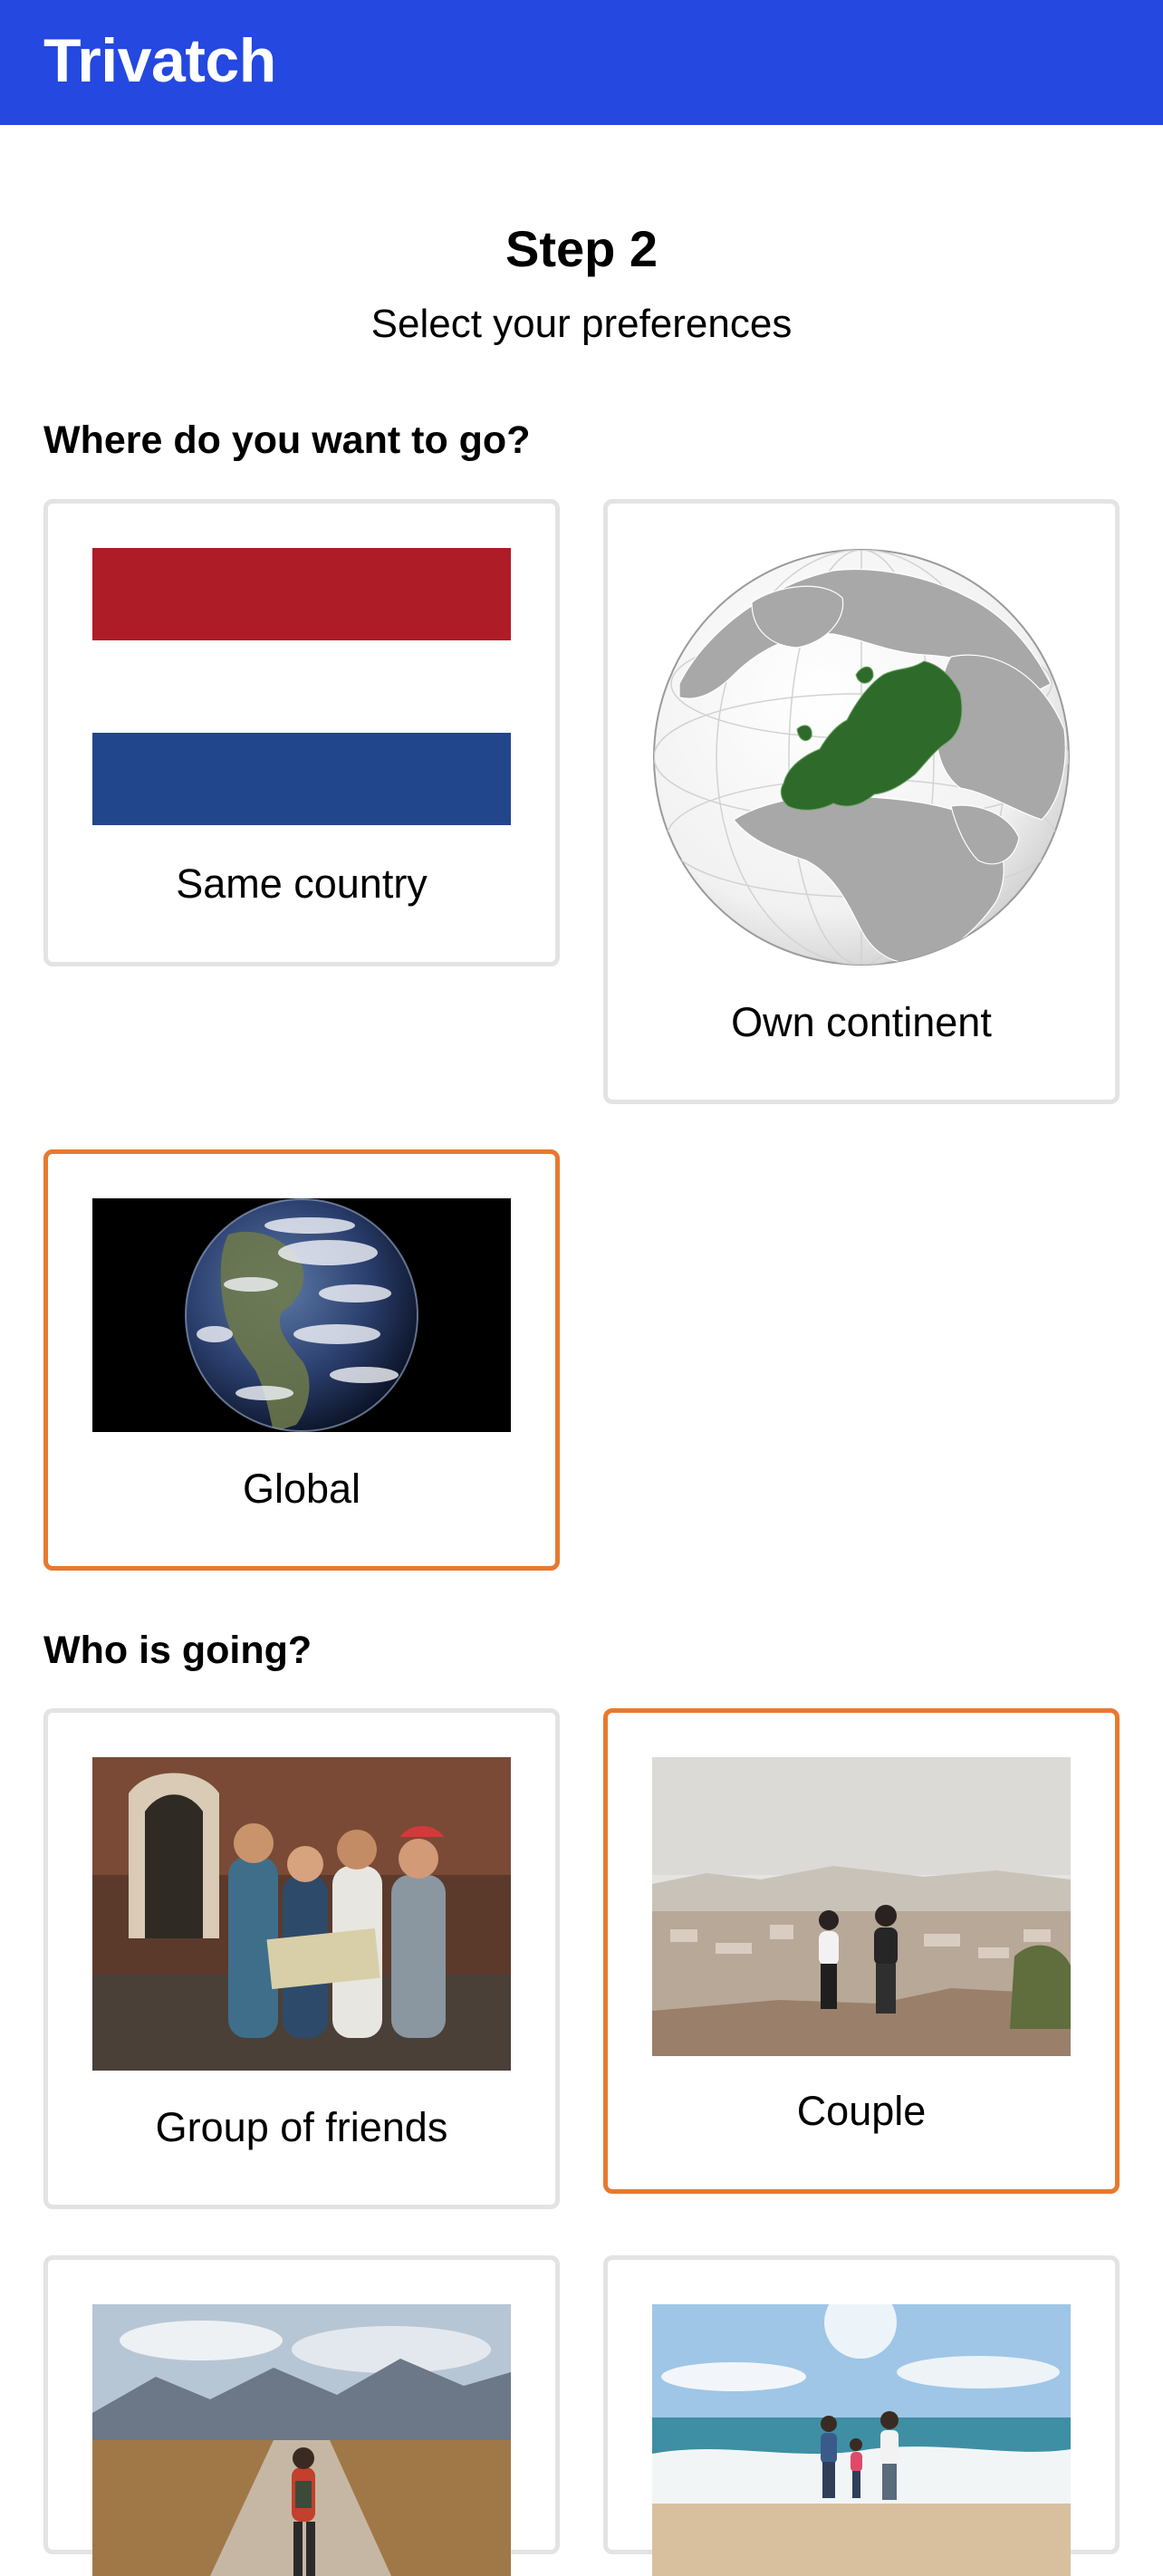  Describe the element at coordinates (301, 2440) in the screenshot. I see `solo-hiker-road-photo` at that location.